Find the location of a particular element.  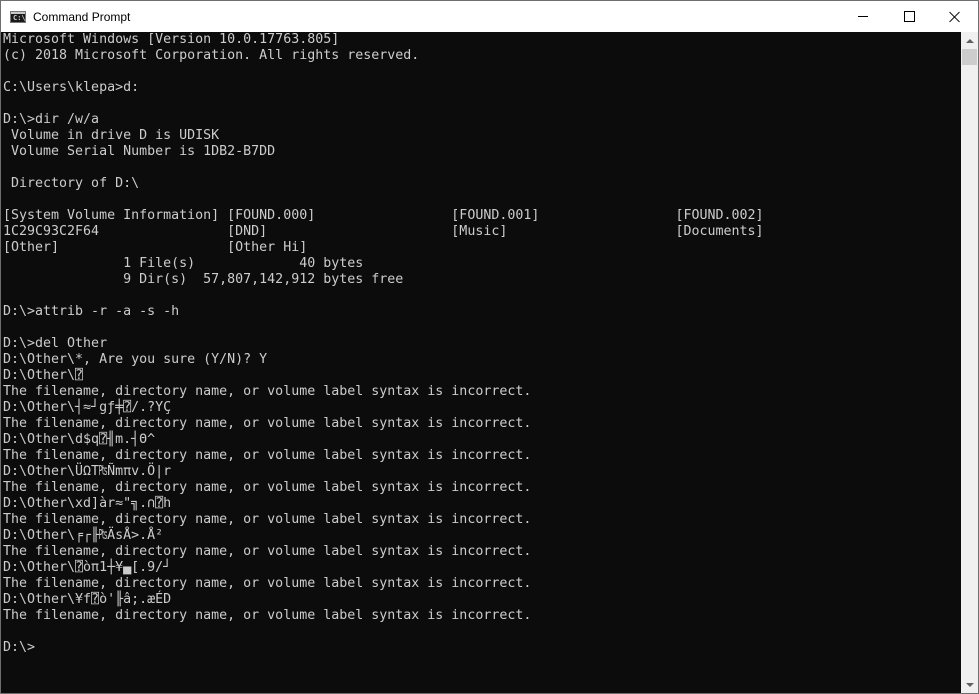

vertical-scrollbar is located at coordinates (969, 362).